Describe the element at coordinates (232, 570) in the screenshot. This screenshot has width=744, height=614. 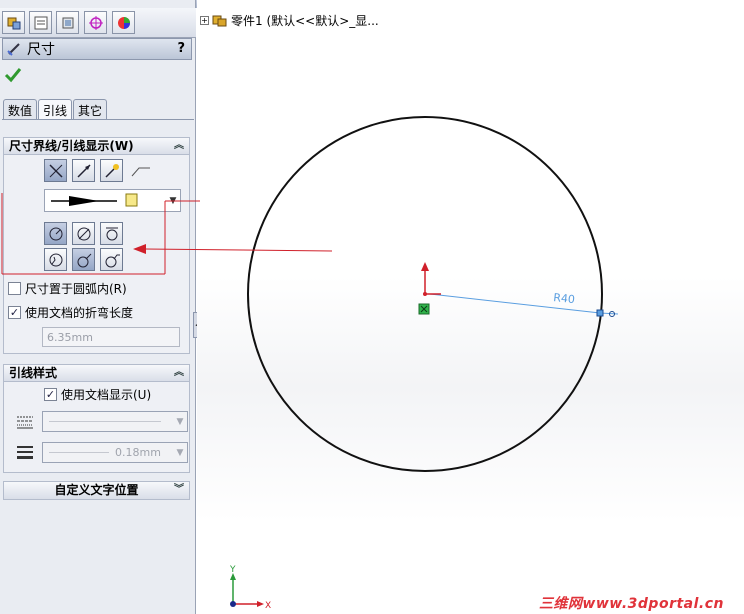
I see `triad-y-label: Y` at that location.